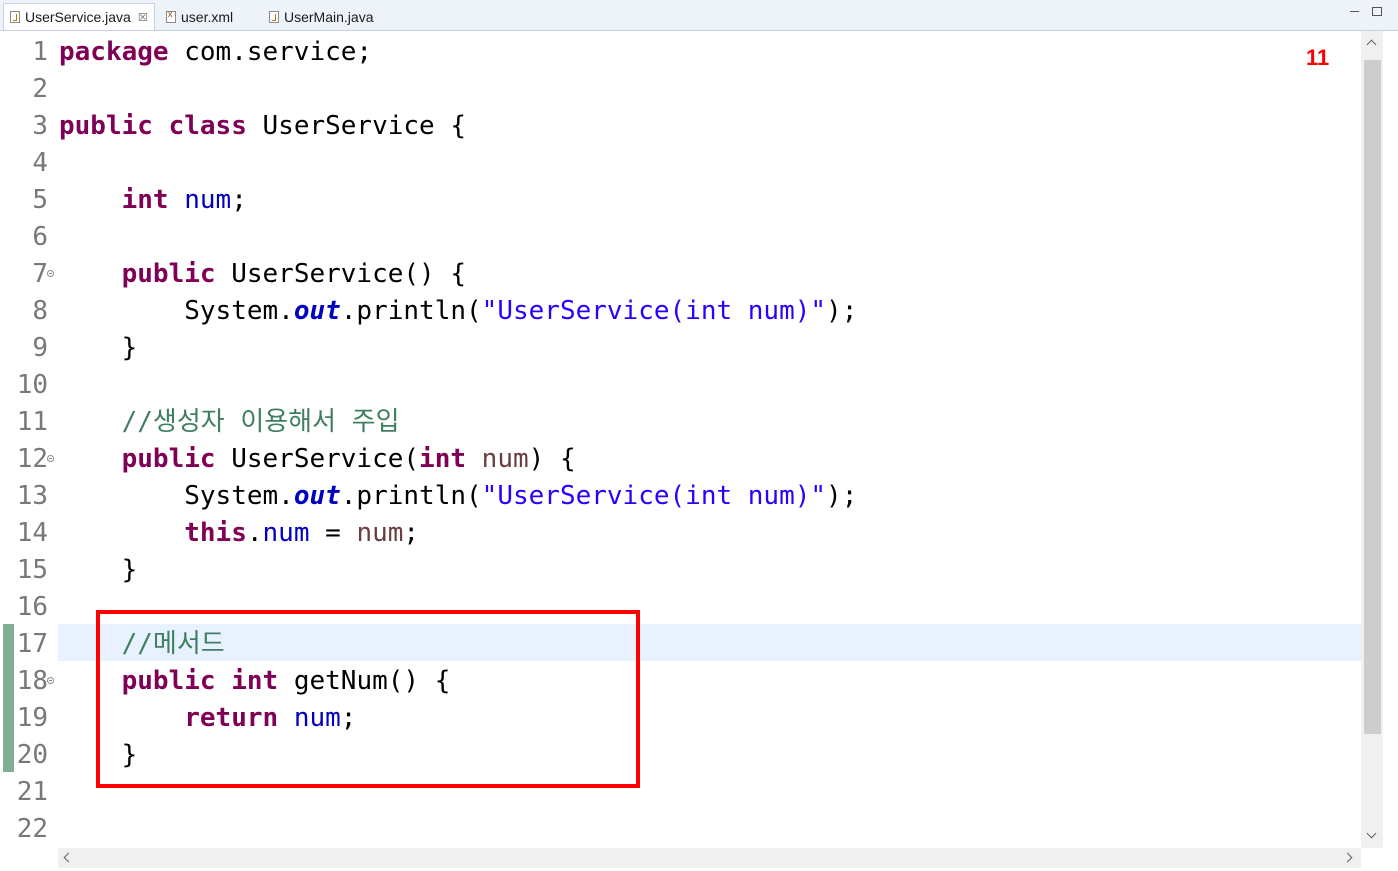 The height and width of the screenshot is (871, 1398). What do you see at coordinates (40, 52) in the screenshot?
I see `line-number: 1` at bounding box center [40, 52].